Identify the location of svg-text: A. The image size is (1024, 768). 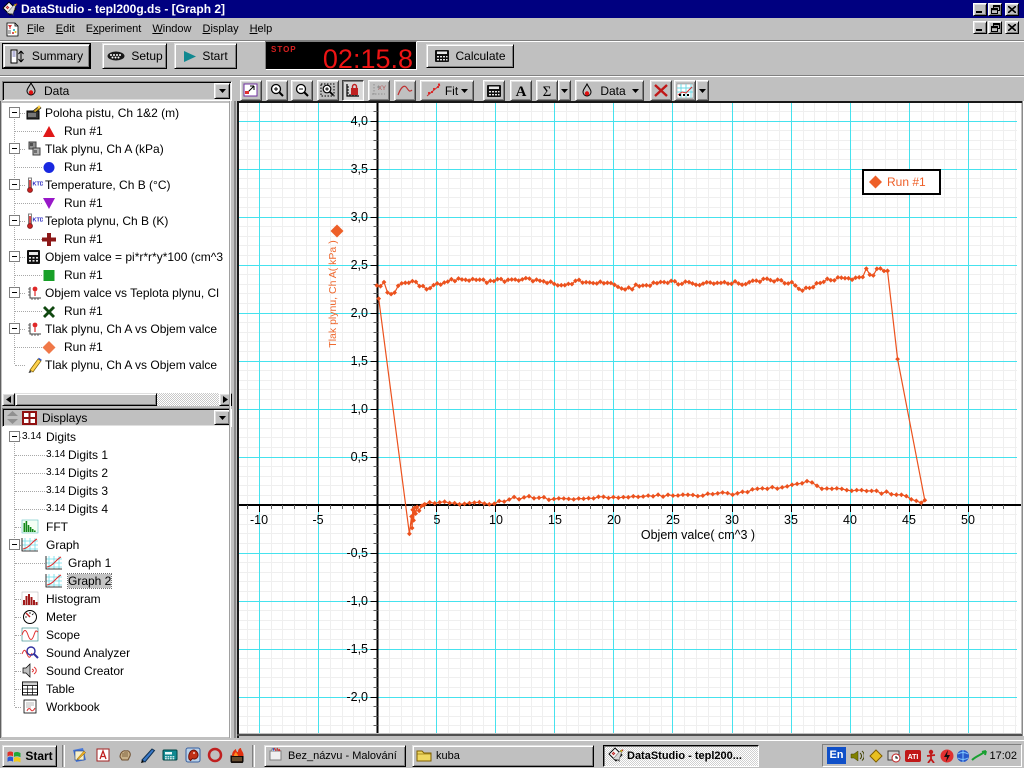
(521, 91).